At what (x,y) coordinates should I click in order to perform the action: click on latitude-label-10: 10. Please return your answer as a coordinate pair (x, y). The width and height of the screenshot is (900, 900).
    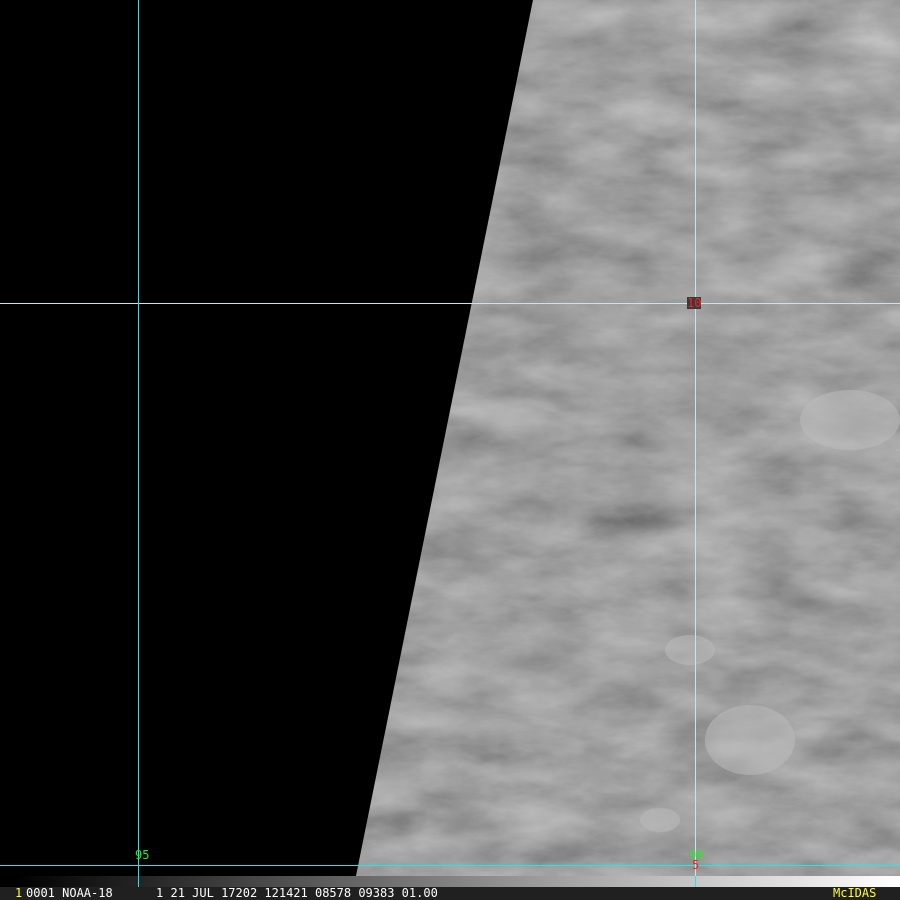
    Looking at the image, I should click on (694, 303).